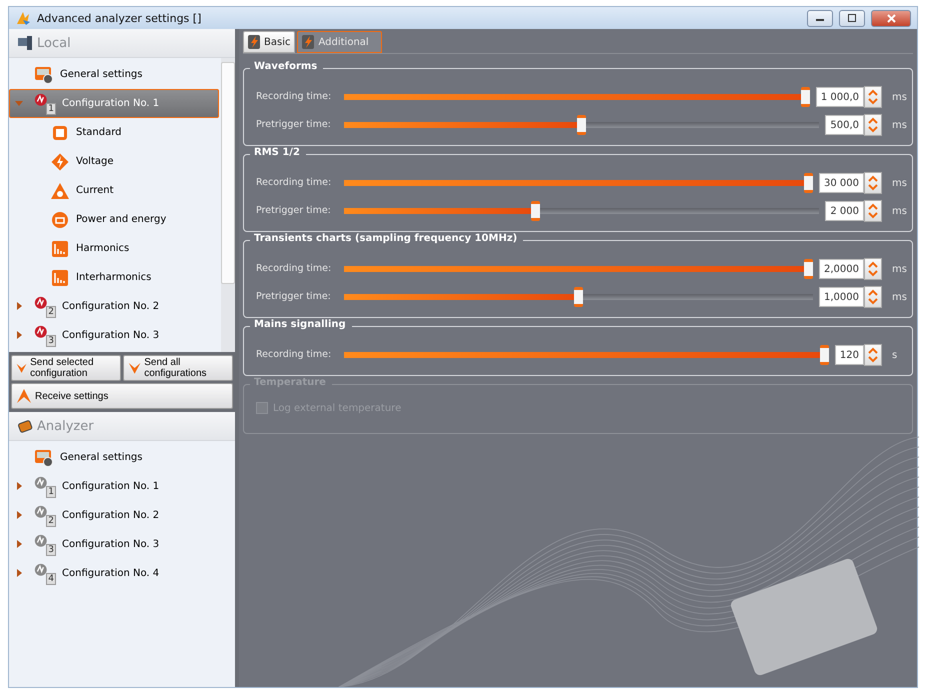  I want to click on number-field: 30 000, so click(841, 183).